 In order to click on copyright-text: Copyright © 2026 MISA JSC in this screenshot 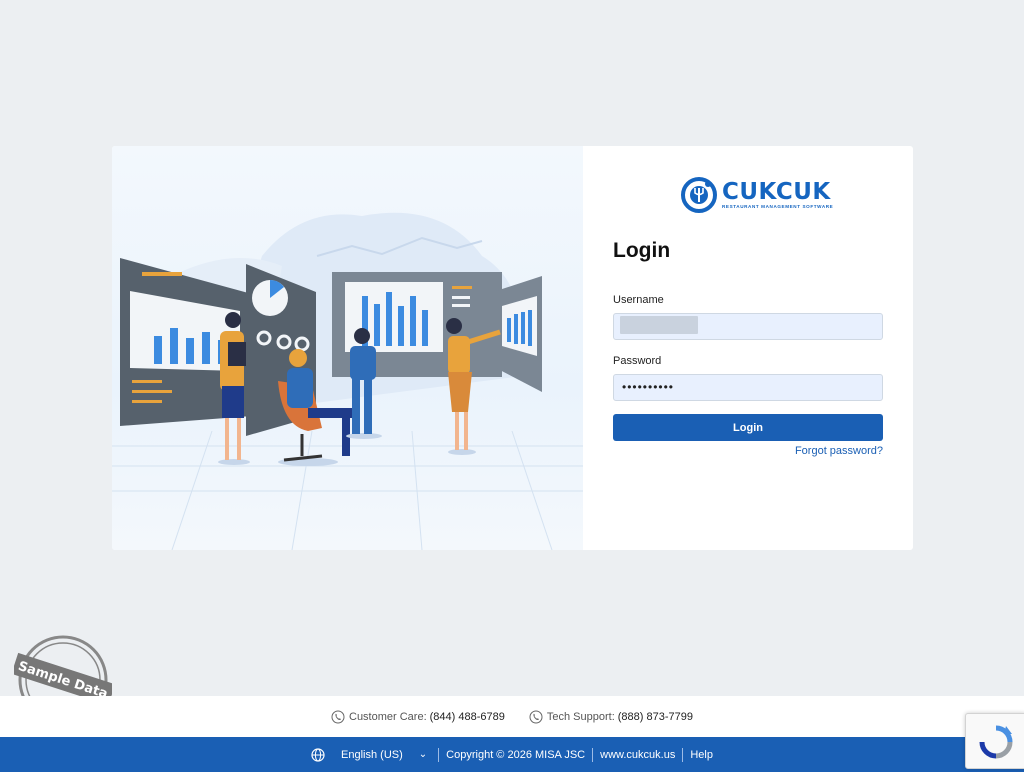, I will do `click(516, 754)`.